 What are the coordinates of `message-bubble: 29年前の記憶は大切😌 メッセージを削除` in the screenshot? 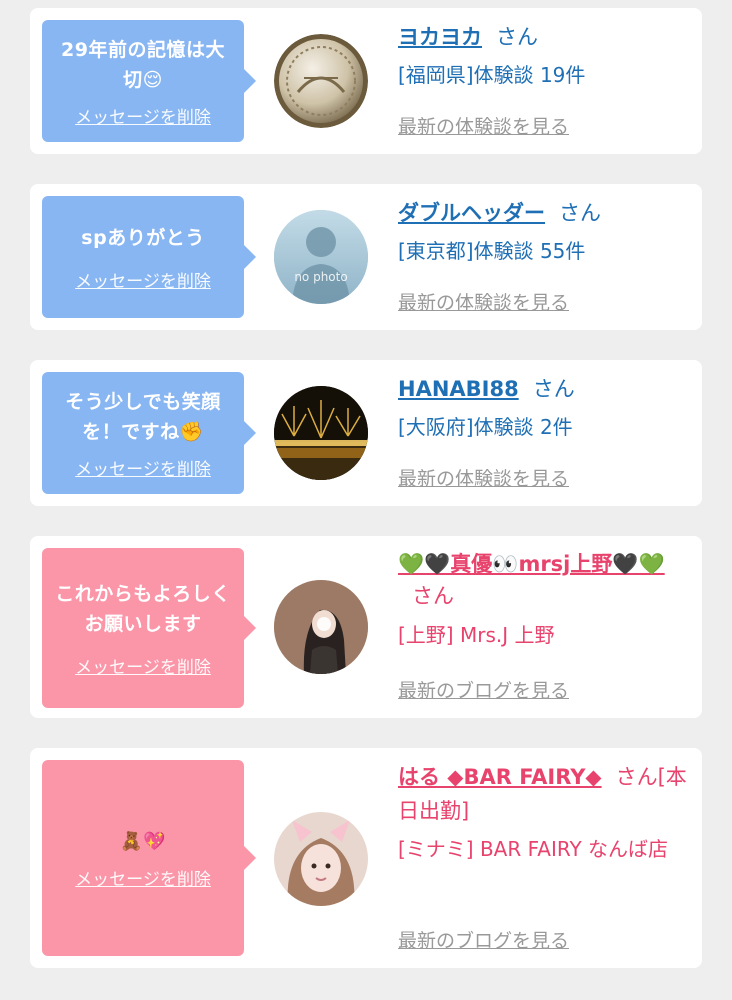 It's located at (149, 81).